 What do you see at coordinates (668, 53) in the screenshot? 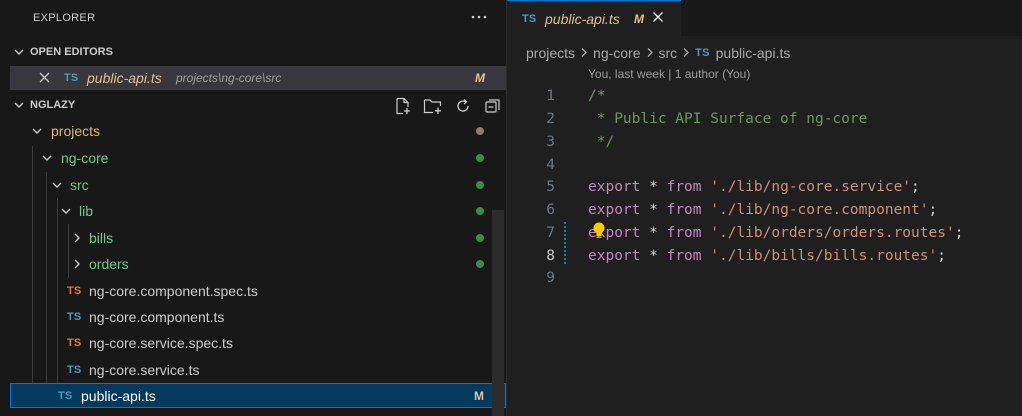
I see `breadcrumb-item: src` at bounding box center [668, 53].